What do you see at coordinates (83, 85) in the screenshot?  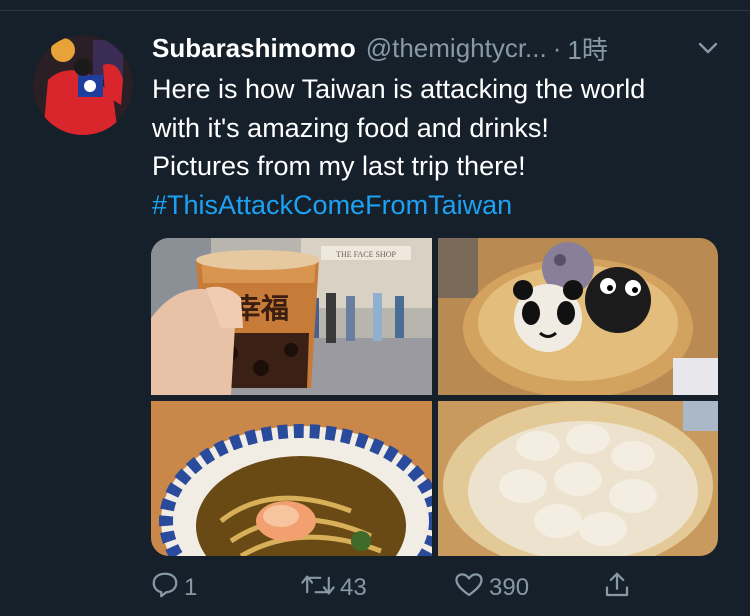 I see `avatar` at bounding box center [83, 85].